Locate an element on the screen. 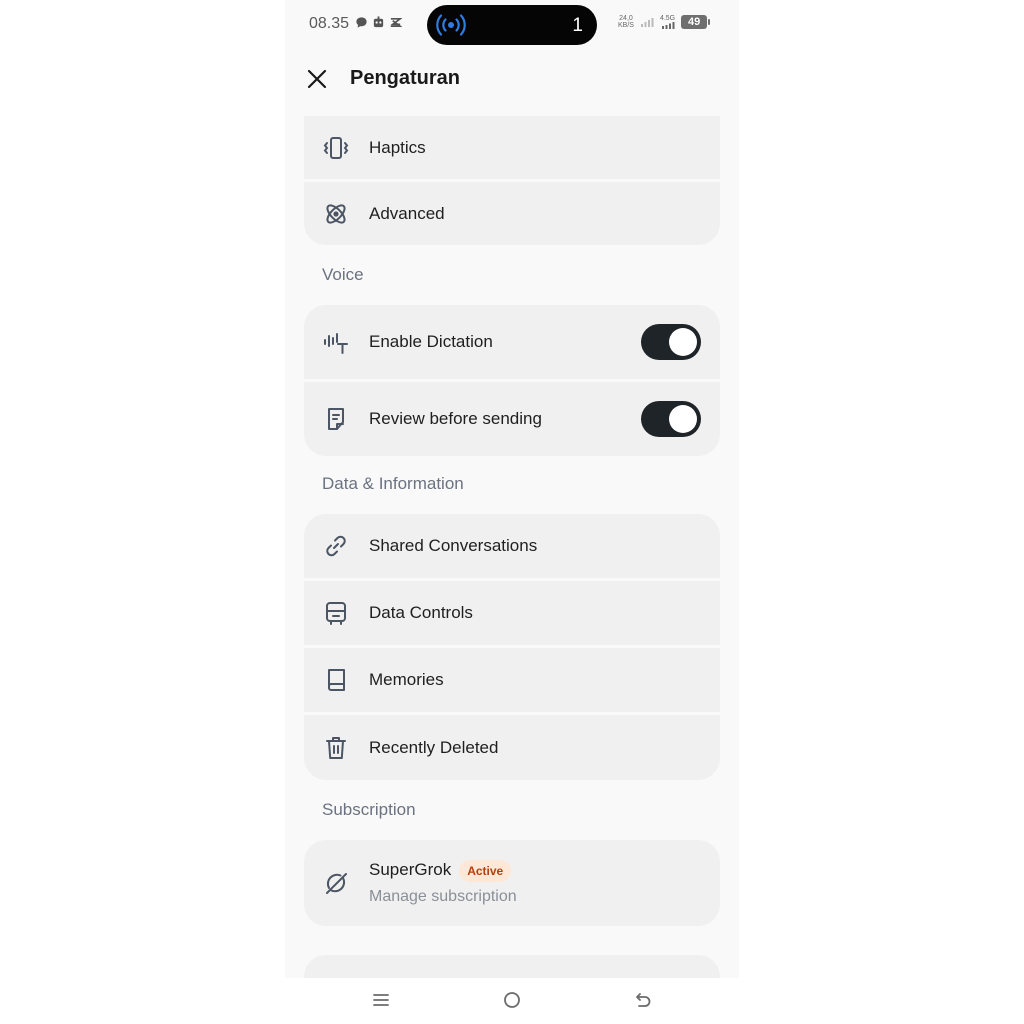  settings-row-label: Haptics is located at coordinates (397, 147).